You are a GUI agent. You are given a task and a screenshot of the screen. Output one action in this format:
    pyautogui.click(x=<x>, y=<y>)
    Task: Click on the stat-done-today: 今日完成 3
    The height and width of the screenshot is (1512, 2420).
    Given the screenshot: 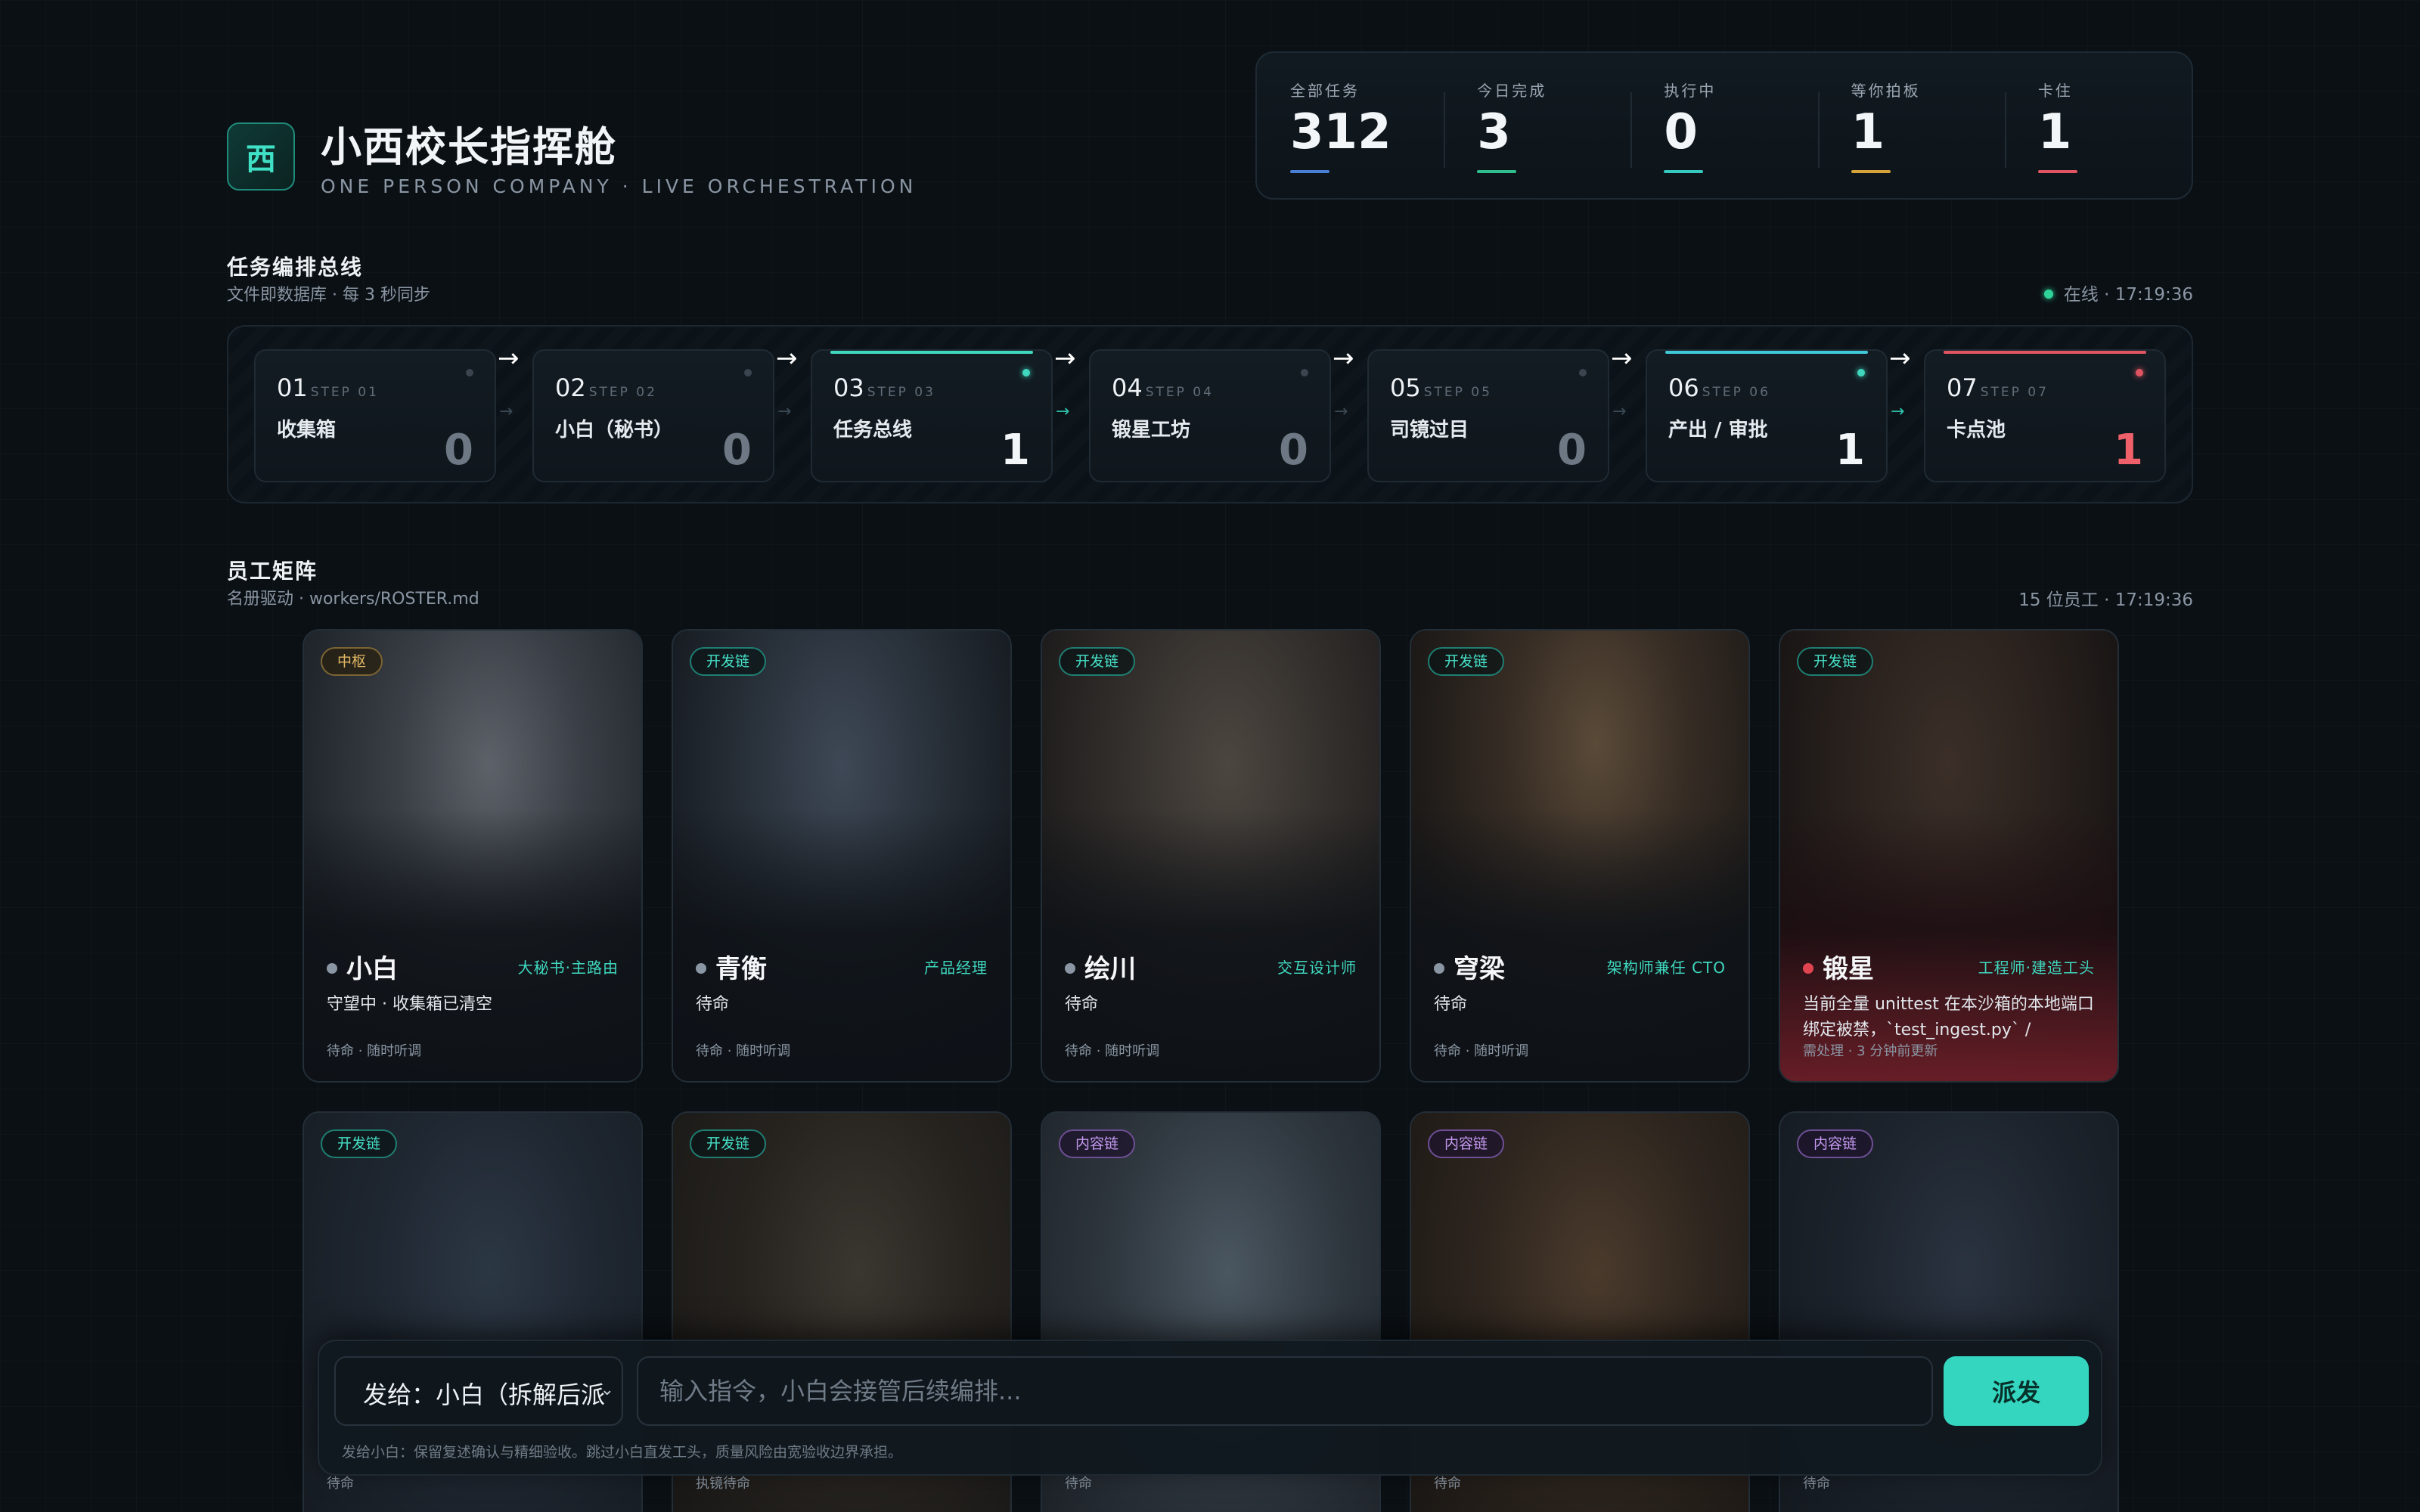 What is the action you would take?
    pyautogui.click(x=1537, y=126)
    